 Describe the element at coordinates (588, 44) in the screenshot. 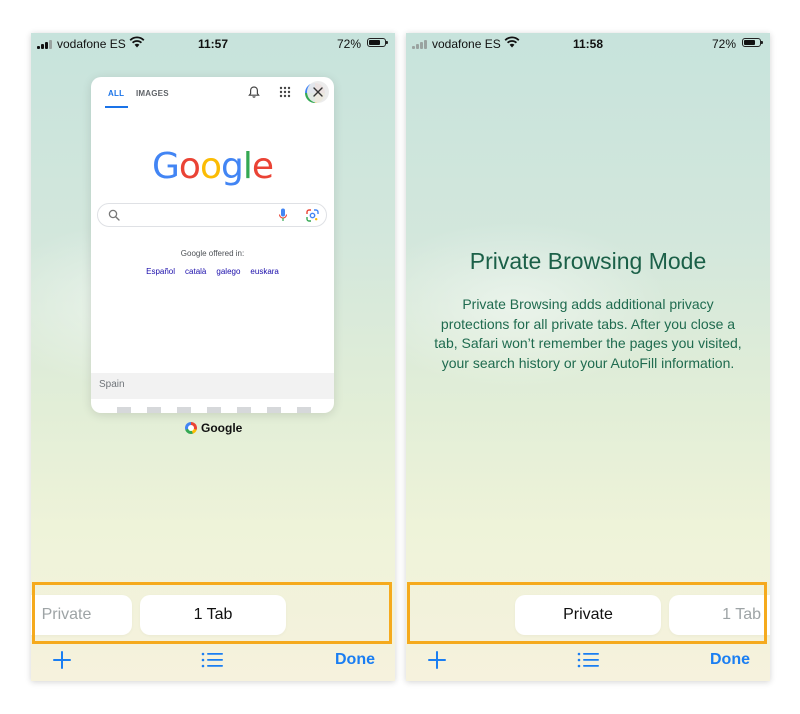

I see `status-bar: vodafone ES 11:58 72%` at that location.